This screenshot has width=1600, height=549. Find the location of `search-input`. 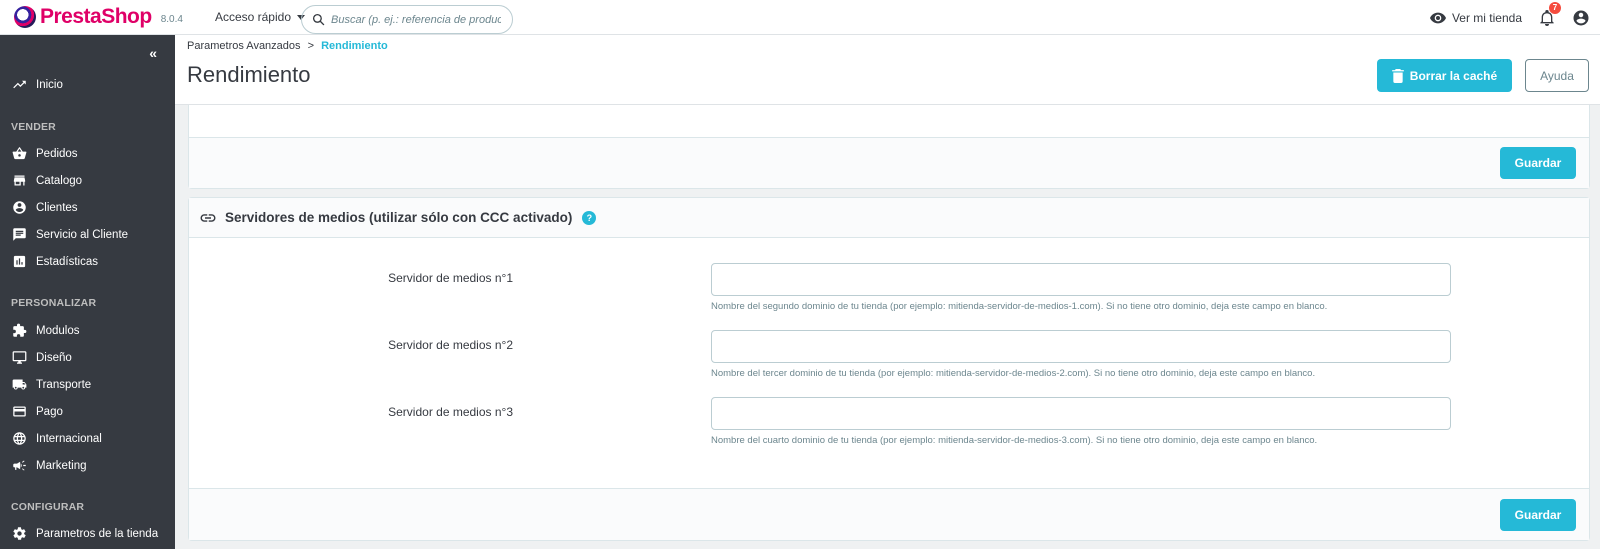

search-input is located at coordinates (416, 19).